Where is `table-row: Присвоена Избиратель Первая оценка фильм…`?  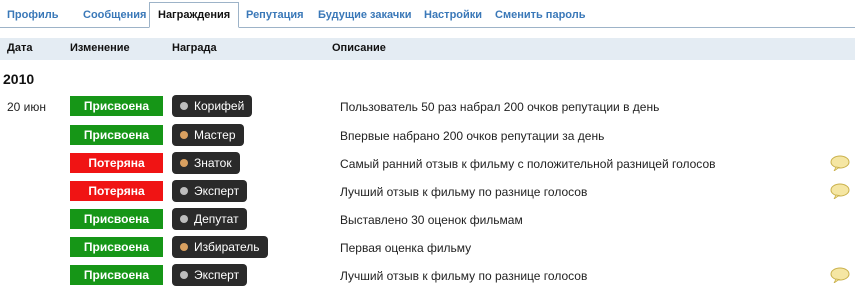 table-row: Присвоена Избиратель Первая оценка фильм… is located at coordinates (427, 247).